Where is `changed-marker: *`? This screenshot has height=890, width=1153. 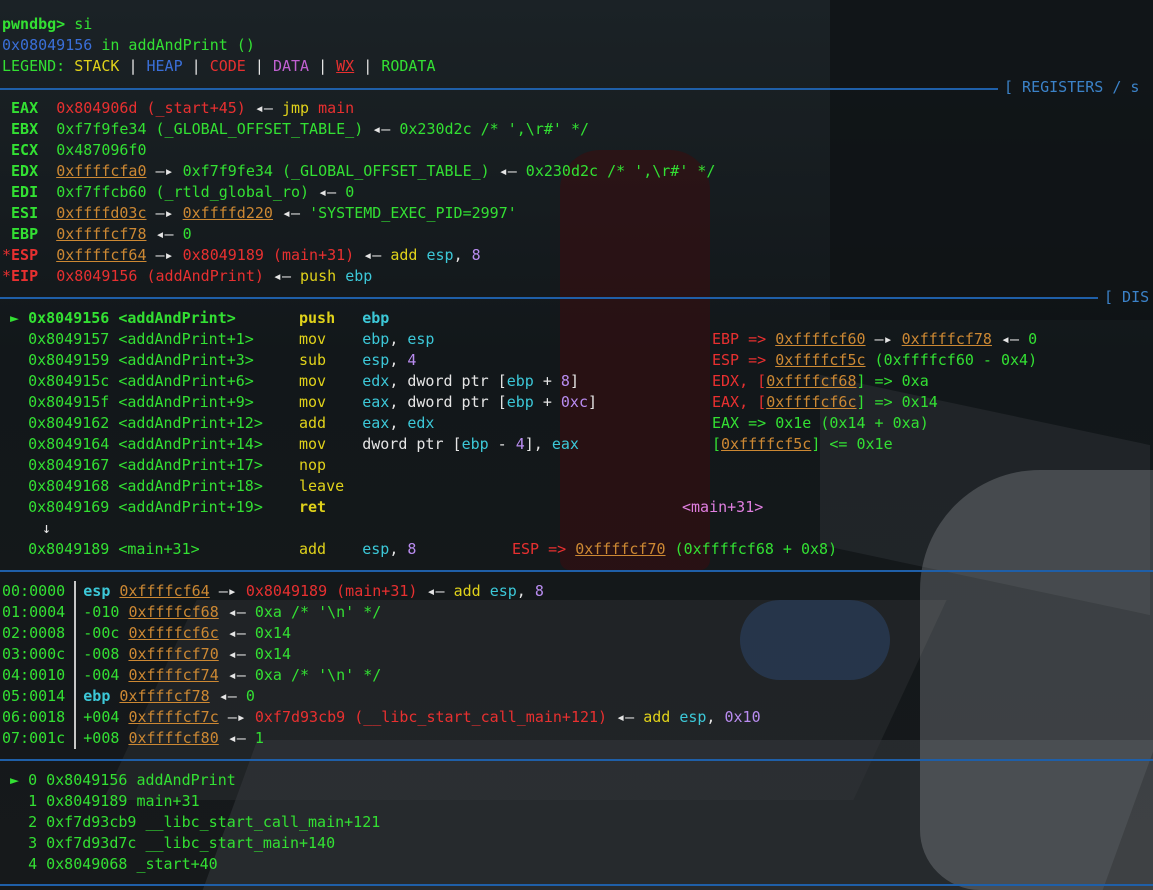 changed-marker: * is located at coordinates (7, 255).